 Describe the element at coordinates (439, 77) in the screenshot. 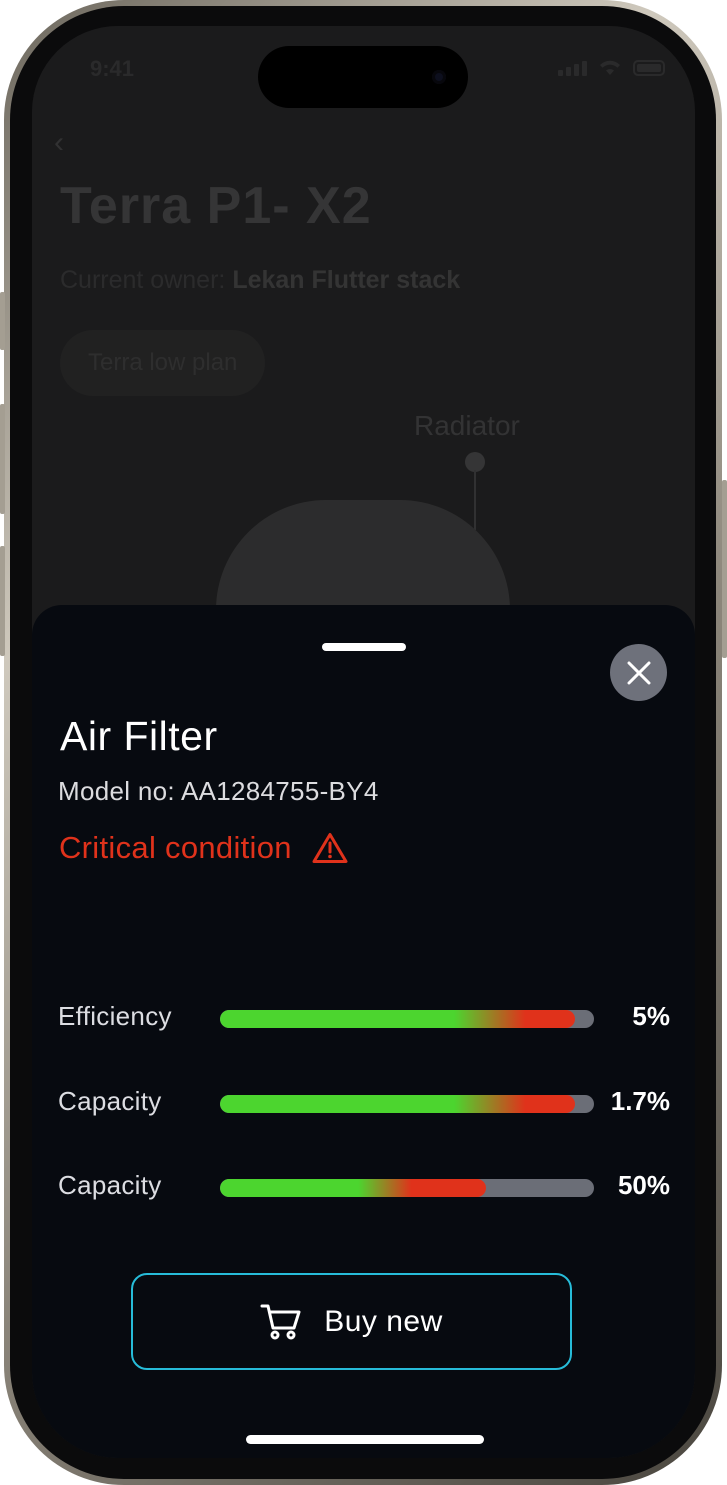

I see `front-camera` at that location.